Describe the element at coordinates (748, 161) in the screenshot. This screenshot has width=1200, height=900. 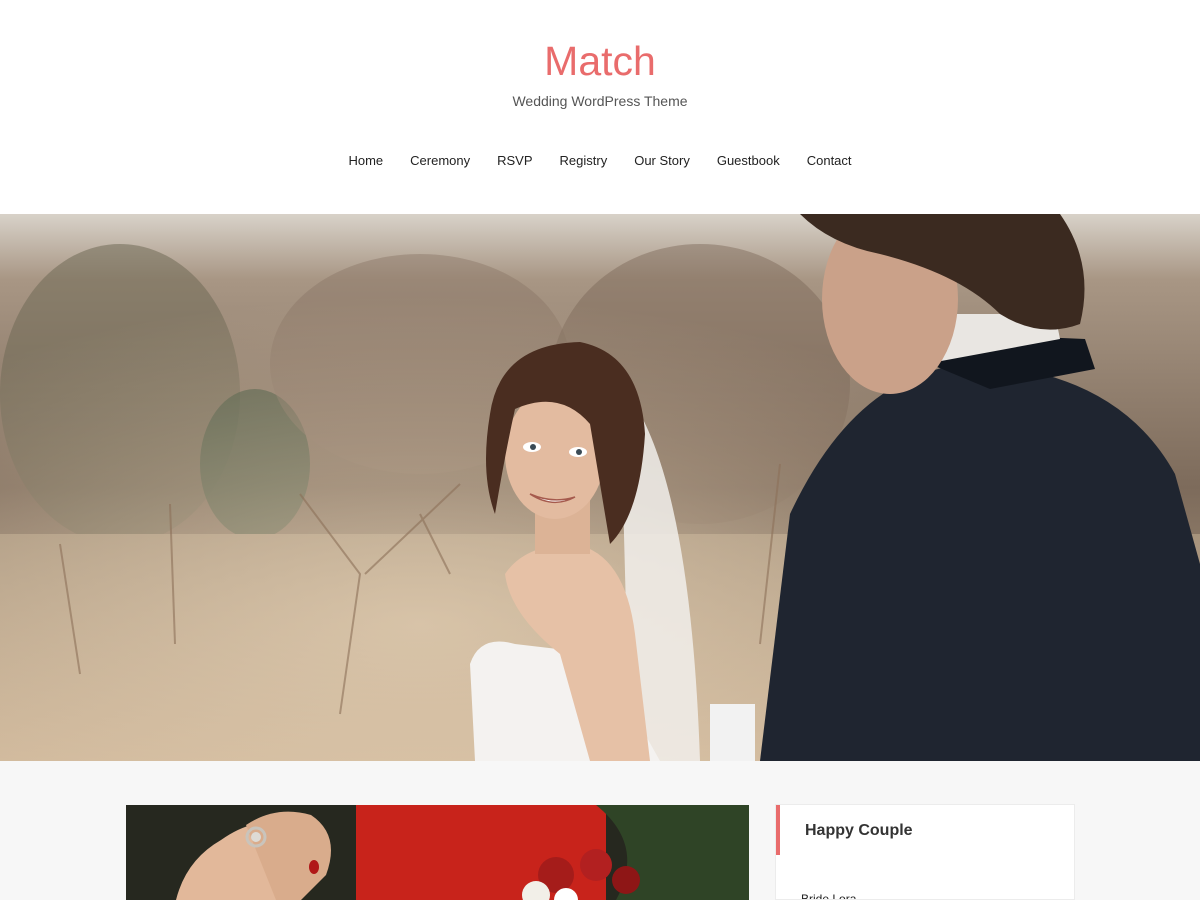
I see `nav-item-guestbook: Guestbook` at that location.